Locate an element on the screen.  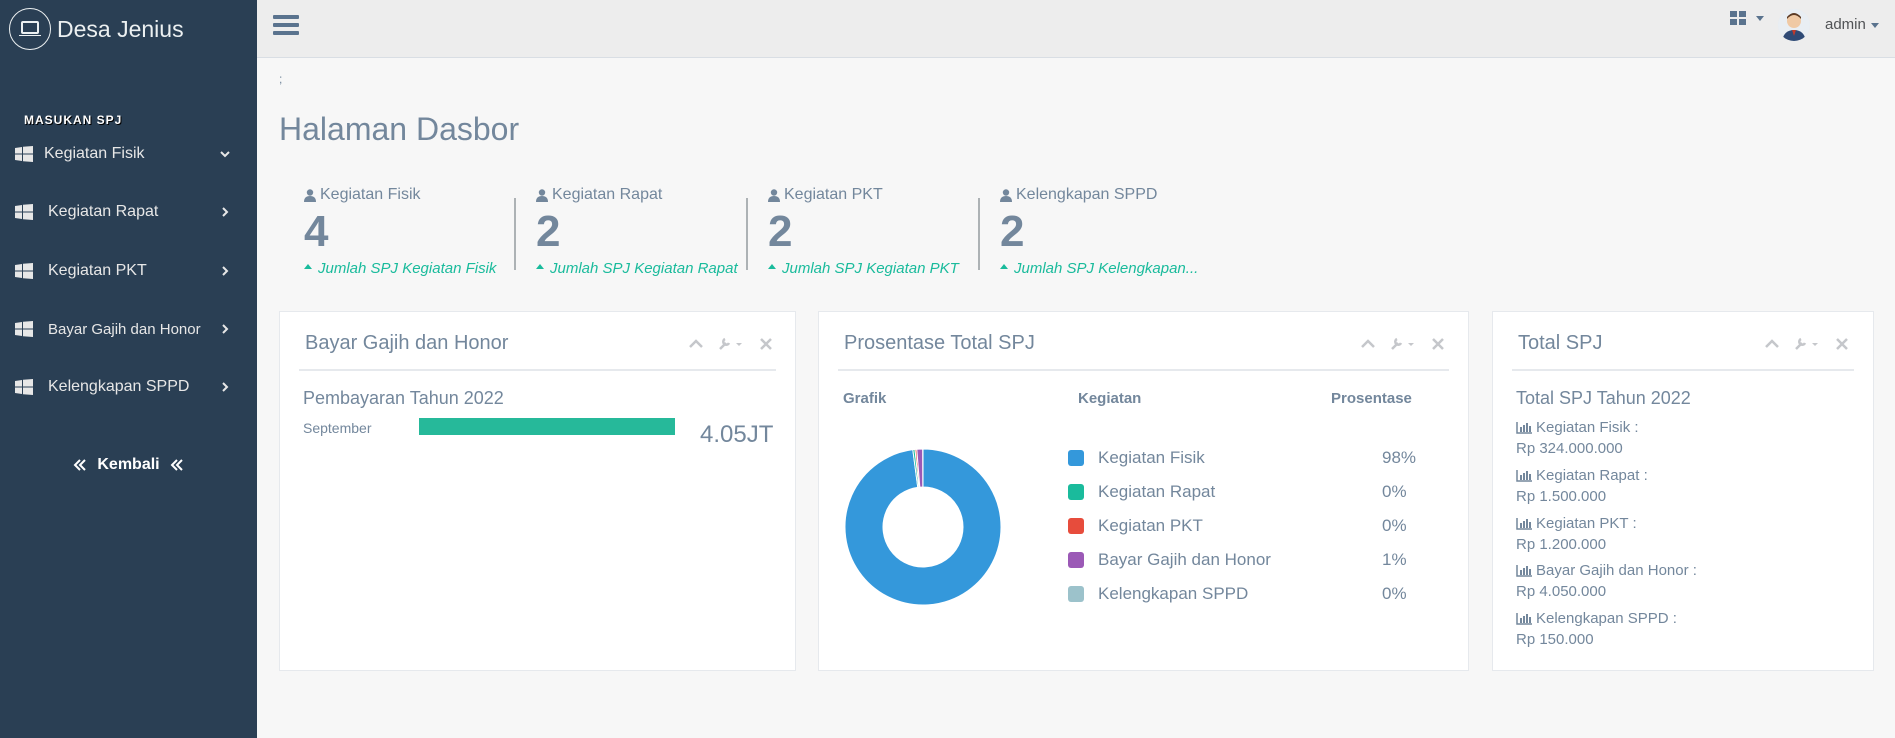
legend-row: Kelengkapan SPPD is located at coordinates (1158, 594).